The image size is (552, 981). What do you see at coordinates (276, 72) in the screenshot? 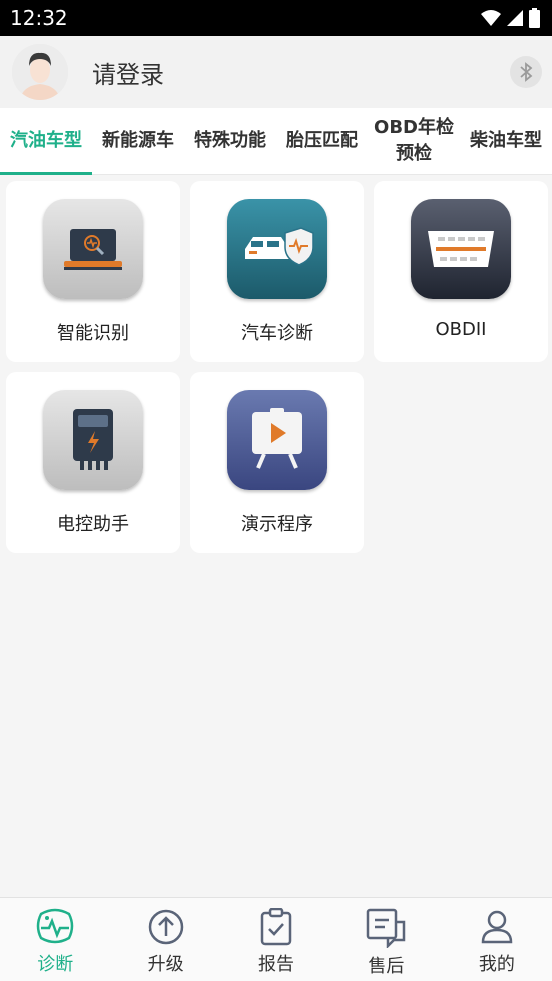
I see `user-header: 请登录` at bounding box center [276, 72].